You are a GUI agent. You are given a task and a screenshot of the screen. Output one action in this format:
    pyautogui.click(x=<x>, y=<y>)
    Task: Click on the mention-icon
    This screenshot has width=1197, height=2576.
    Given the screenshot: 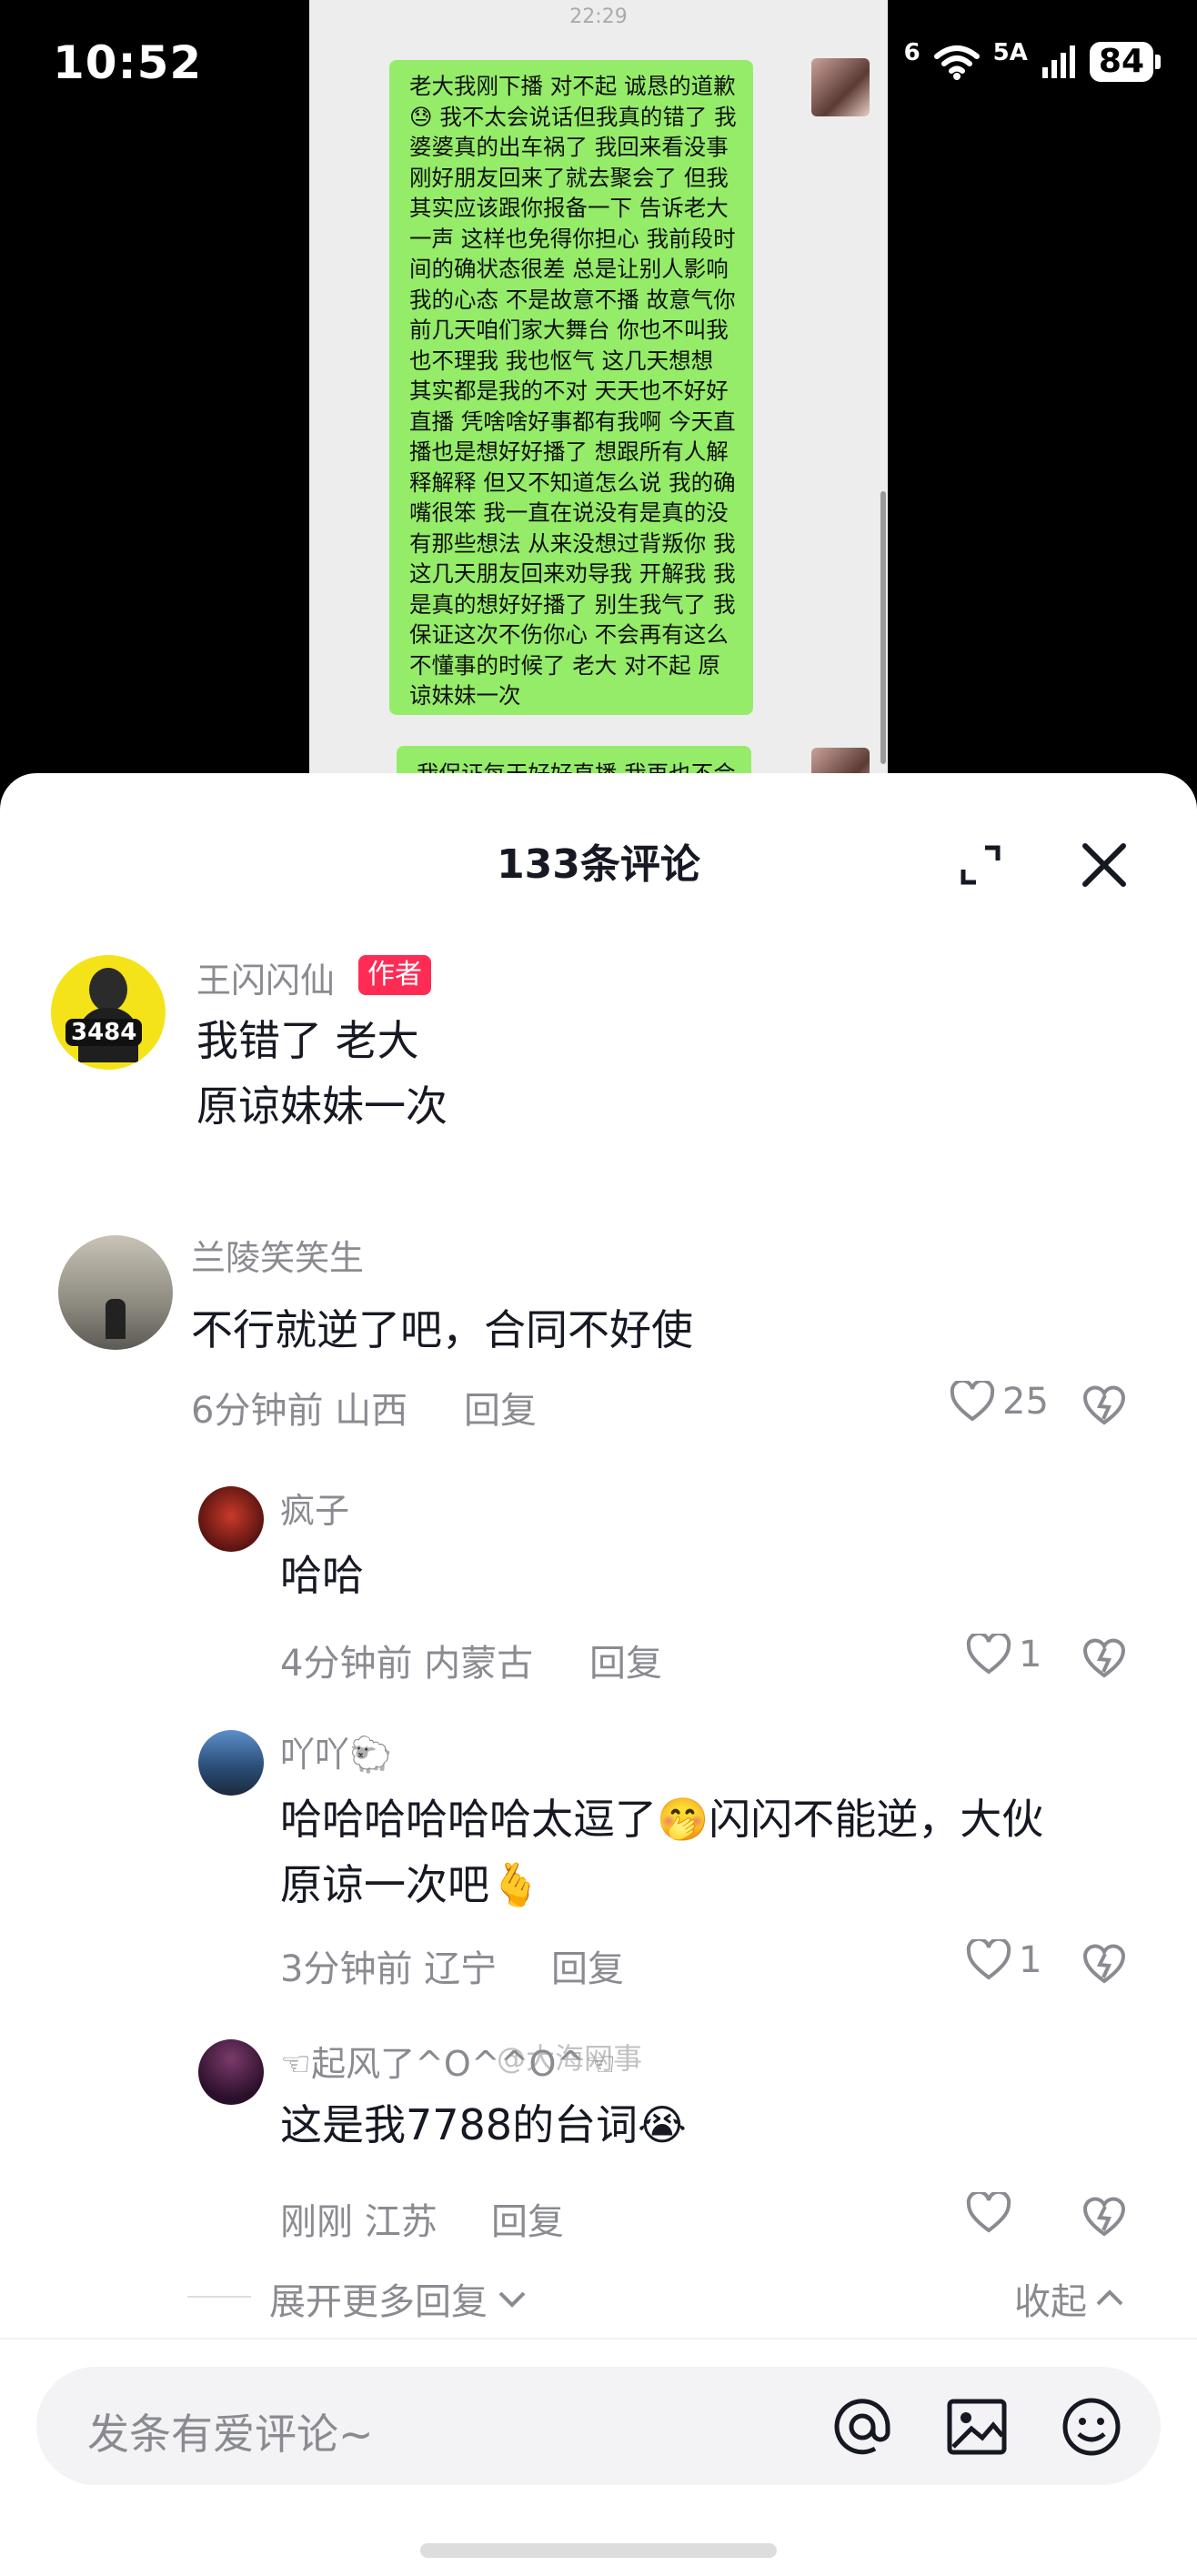 What is the action you would take?
    pyautogui.click(x=862, y=2426)
    